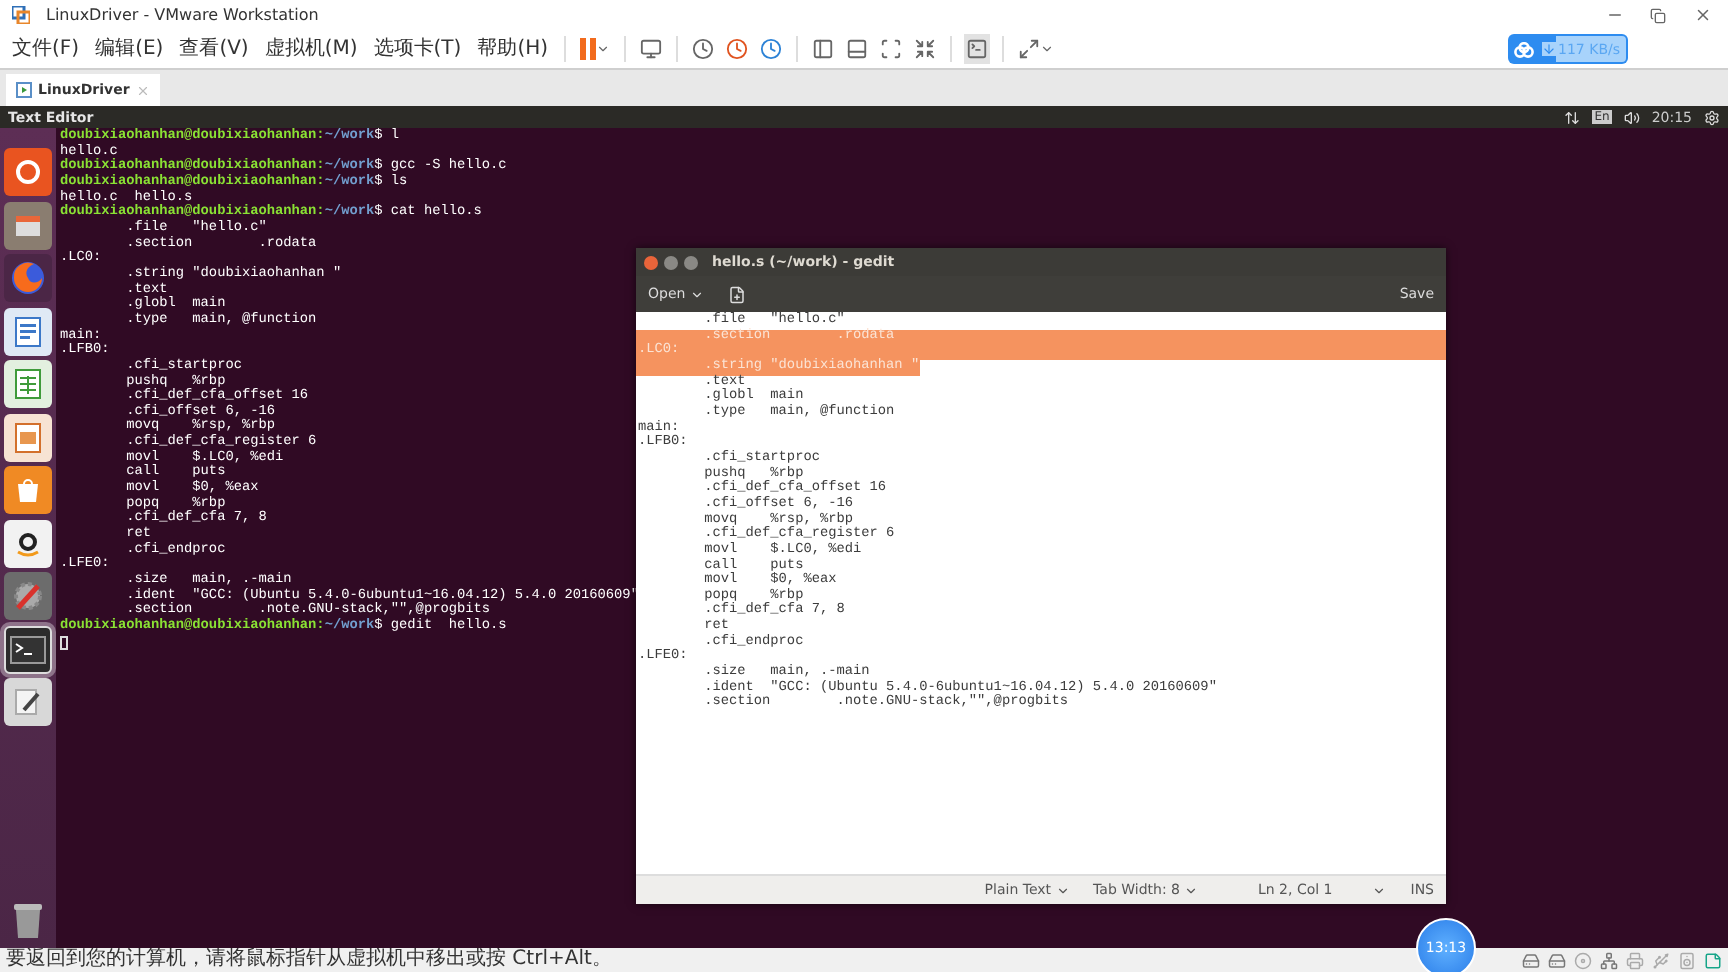  What do you see at coordinates (651, 262) in the screenshot?
I see `close-button` at bounding box center [651, 262].